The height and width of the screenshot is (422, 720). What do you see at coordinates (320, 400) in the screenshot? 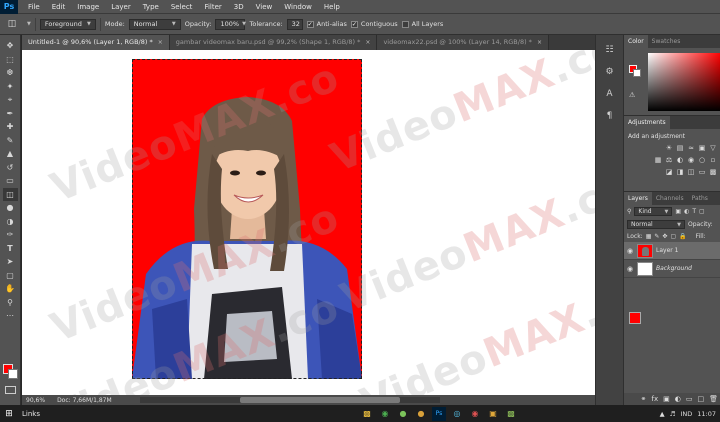
I see `scrollbar-thumb` at bounding box center [320, 400].